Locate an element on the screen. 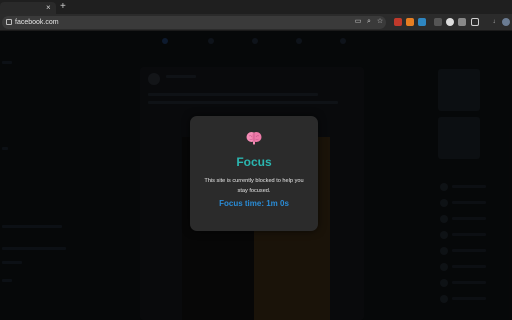 This screenshot has height=320, width=512. modal-title: Focus is located at coordinates (254, 162).